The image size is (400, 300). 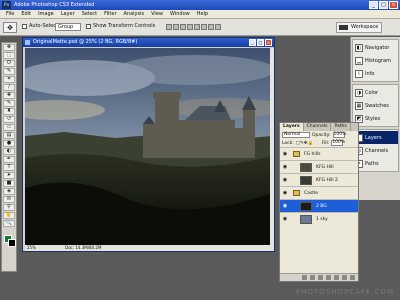 I want to click on dock-info: i Info, so click(x=375, y=73).